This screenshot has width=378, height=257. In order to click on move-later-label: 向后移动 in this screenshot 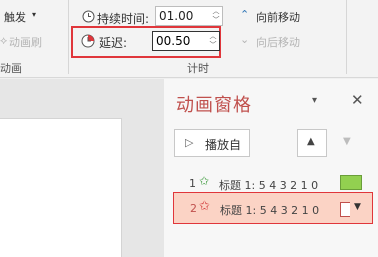, I will do `click(278, 42)`.